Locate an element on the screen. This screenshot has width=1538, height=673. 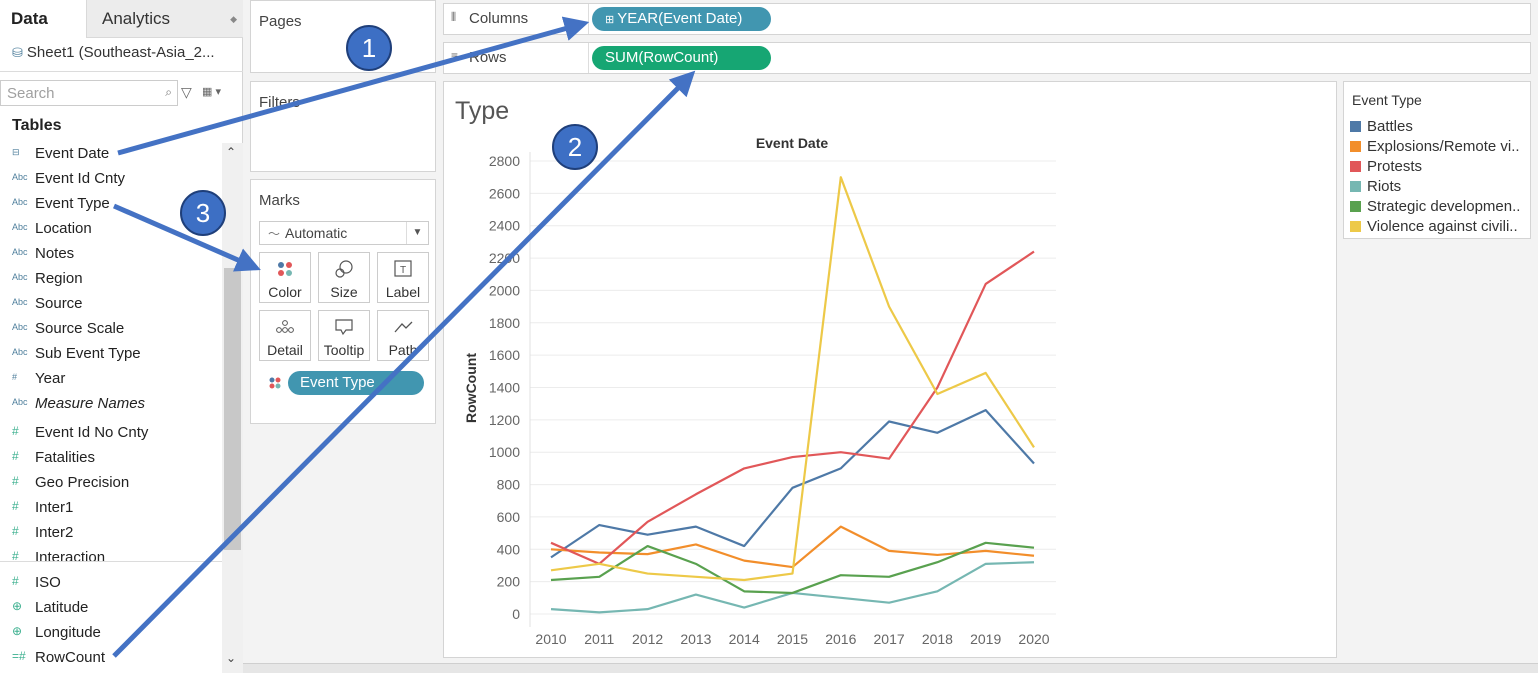
legend-item: Explosions/Remote vi.. is located at coordinates (1440, 147).